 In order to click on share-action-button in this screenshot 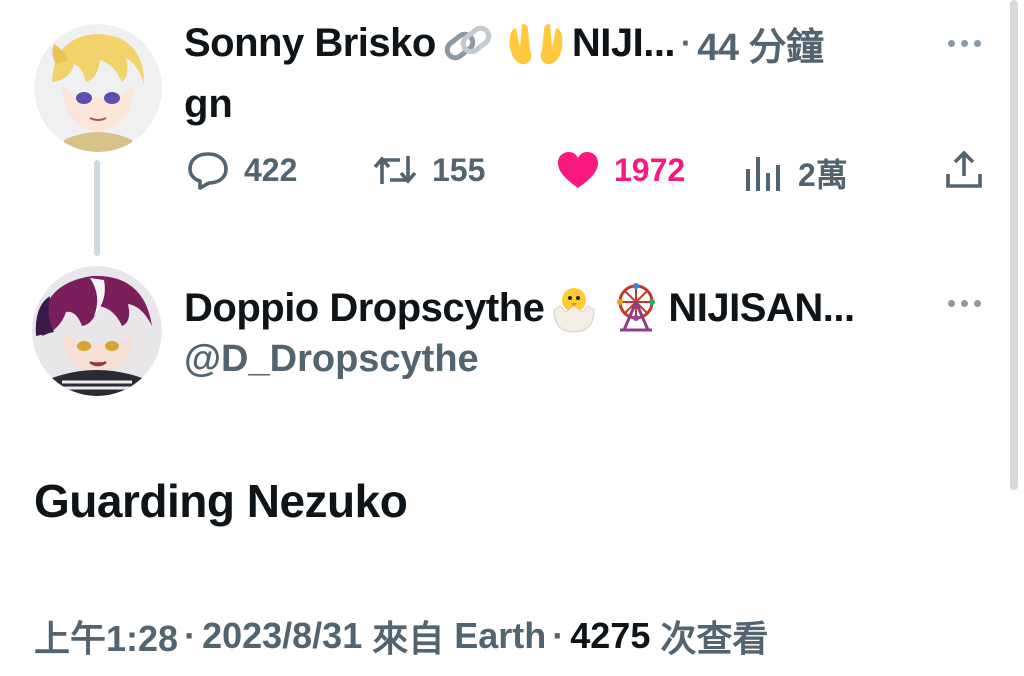, I will do `click(964, 170)`.